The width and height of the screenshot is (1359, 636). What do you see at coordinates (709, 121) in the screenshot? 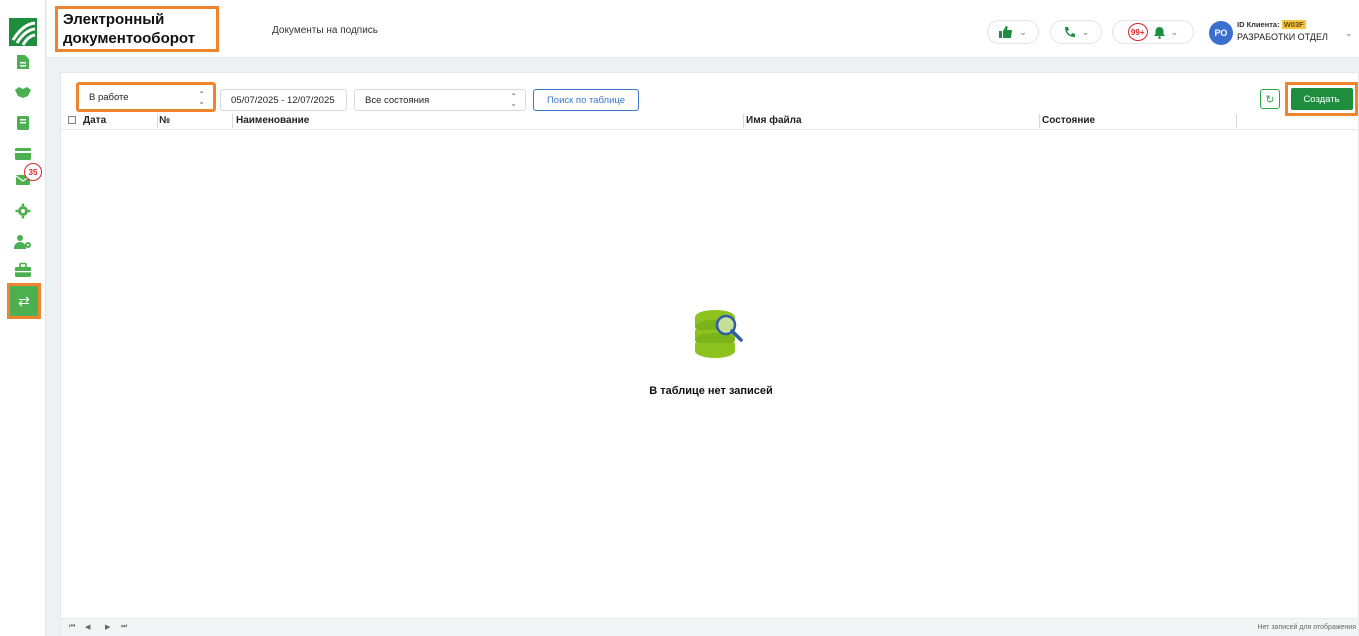
I see `table-header: Дата № Наименование Имя файла Состояние` at bounding box center [709, 121].